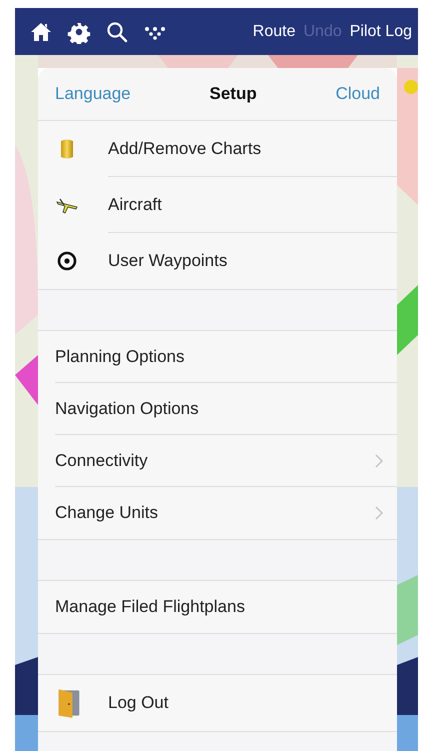 The width and height of the screenshot is (431, 751). Describe the element at coordinates (117, 32) in the screenshot. I see `search-icon` at that location.